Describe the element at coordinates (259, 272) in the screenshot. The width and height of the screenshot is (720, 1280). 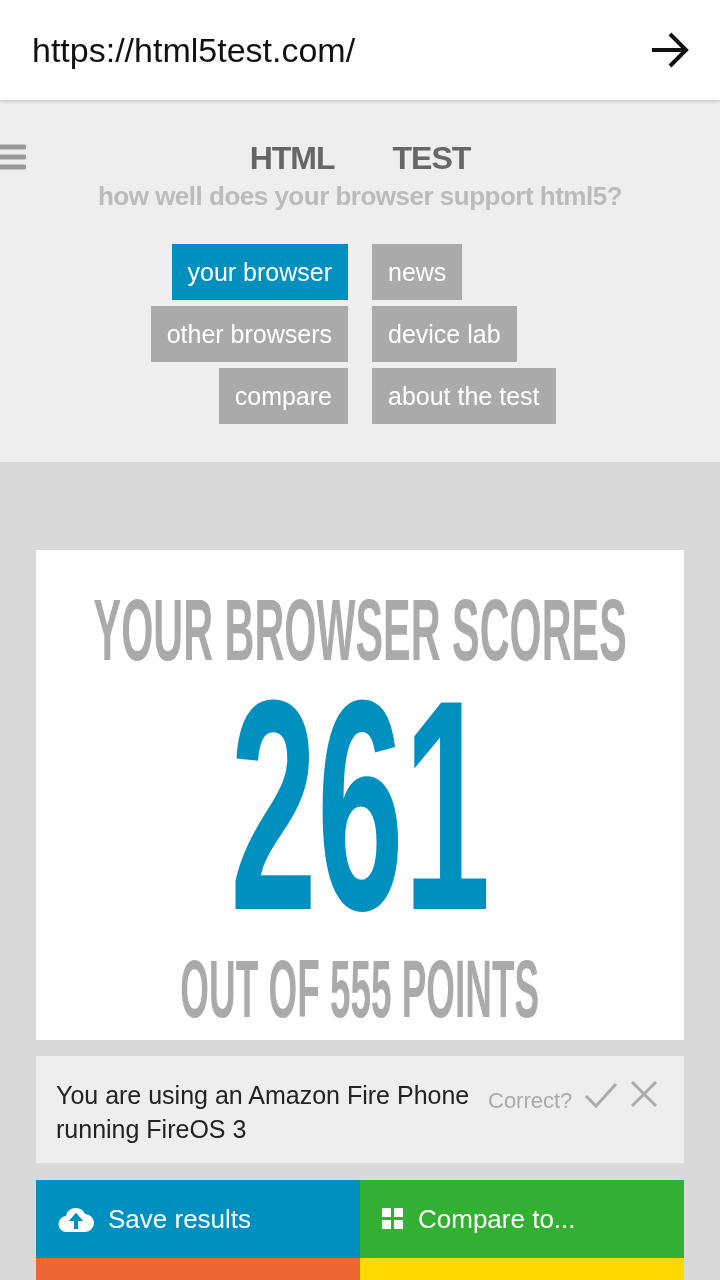
I see `nav-tab: your browser` at that location.